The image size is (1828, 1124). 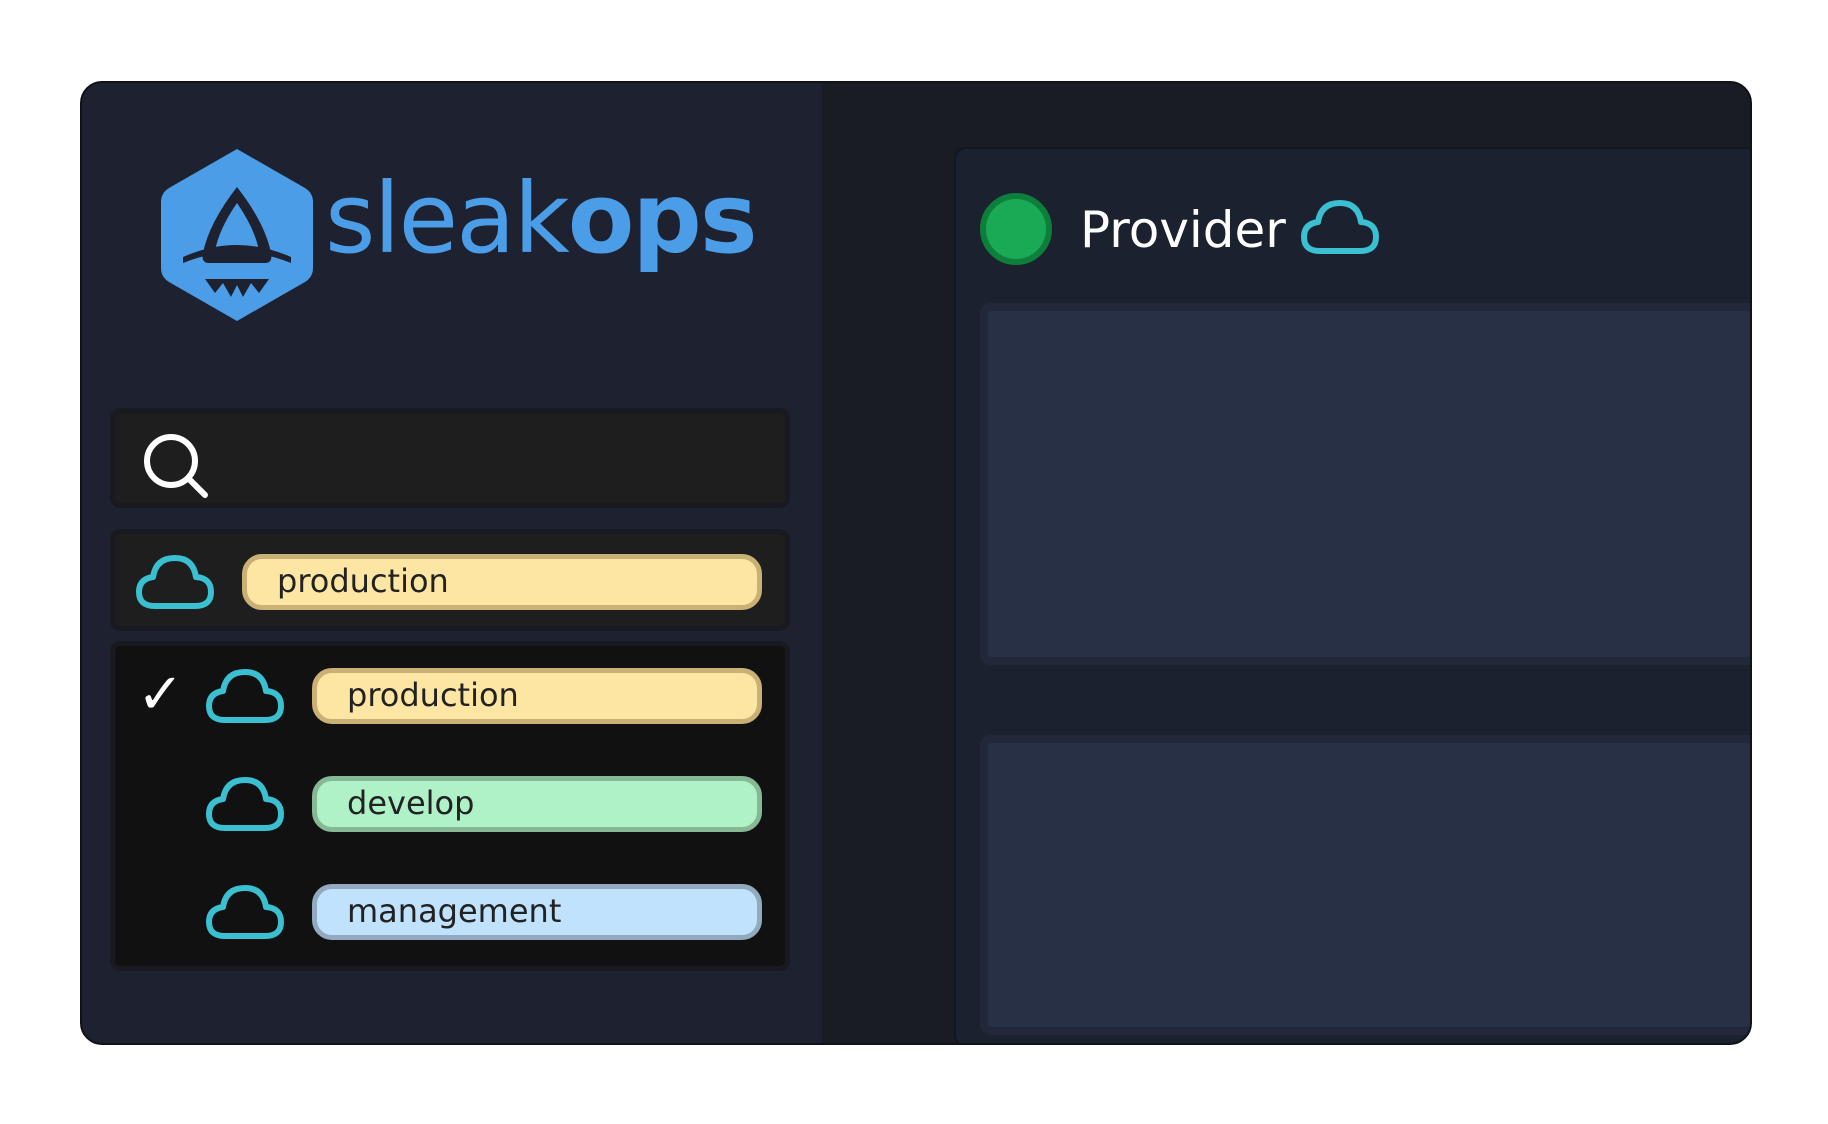 I want to click on environment-dropdown: ✓ production develop management, so click(x=450, y=806).